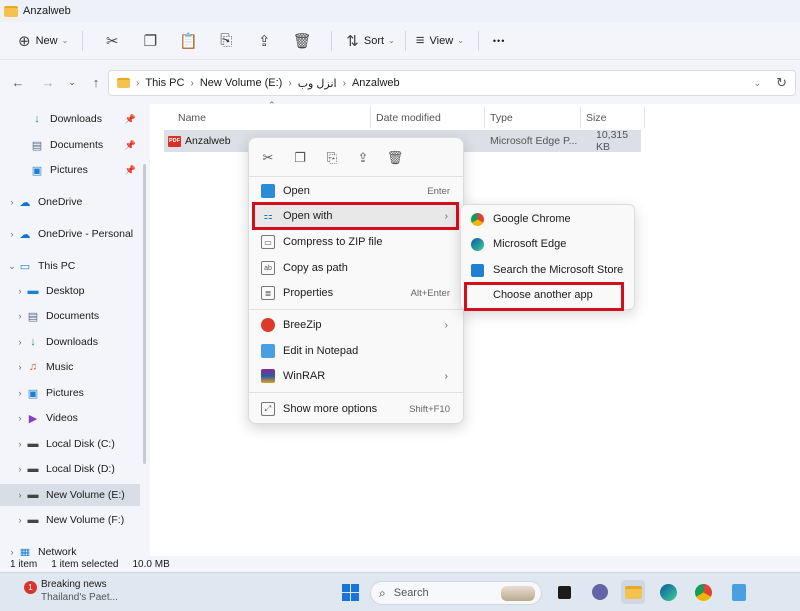 Image resolution: width=800 pixels, height=611 pixels. I want to click on view-button: ≡ View ⌄, so click(440, 41).